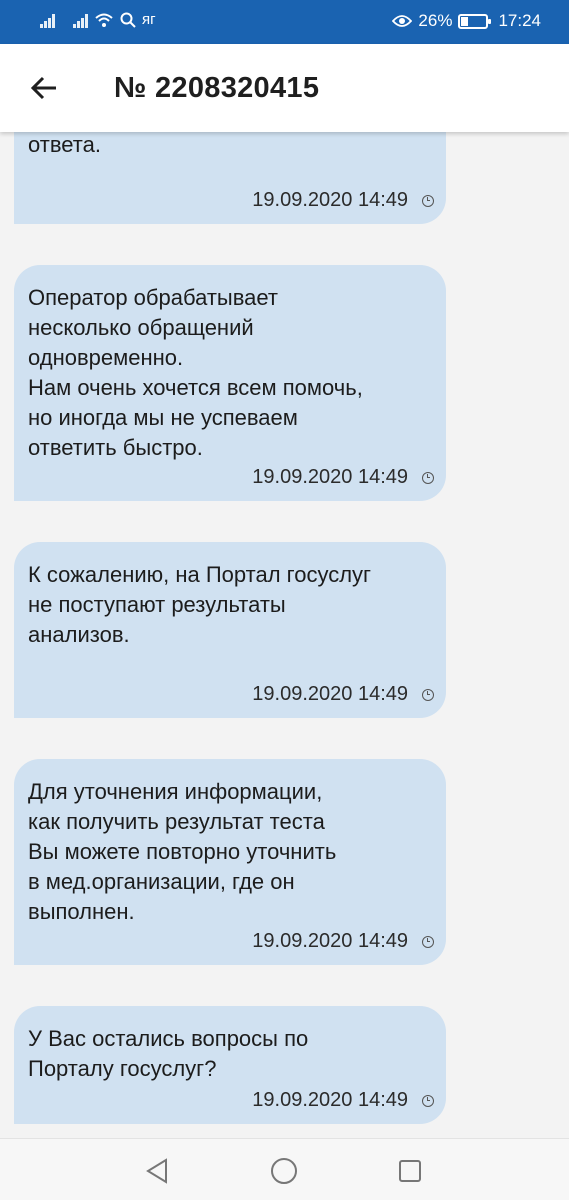 The image size is (569, 1200). What do you see at coordinates (104, 20) in the screenshot?
I see `wifi-icon` at bounding box center [104, 20].